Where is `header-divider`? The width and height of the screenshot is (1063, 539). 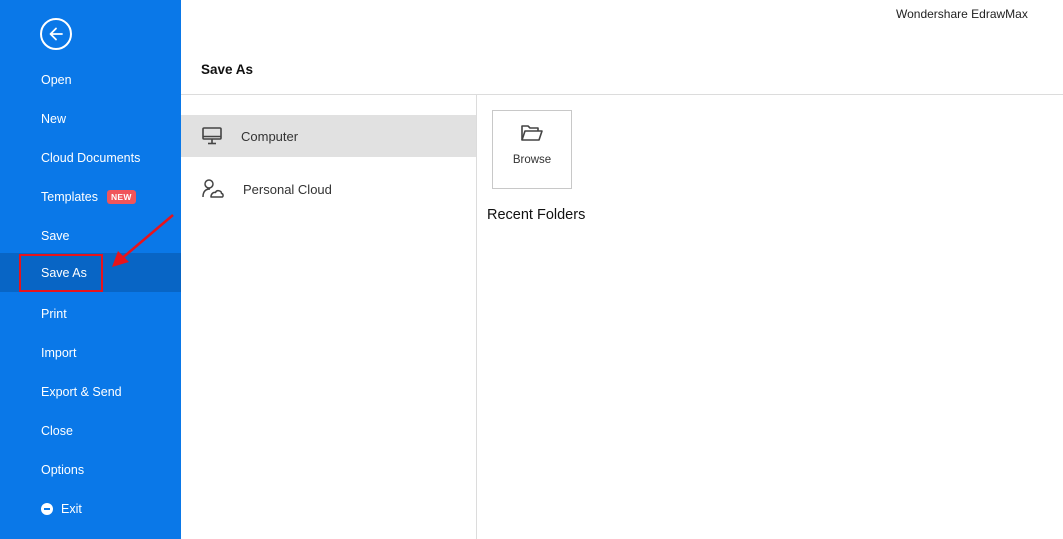
header-divider is located at coordinates (622, 94).